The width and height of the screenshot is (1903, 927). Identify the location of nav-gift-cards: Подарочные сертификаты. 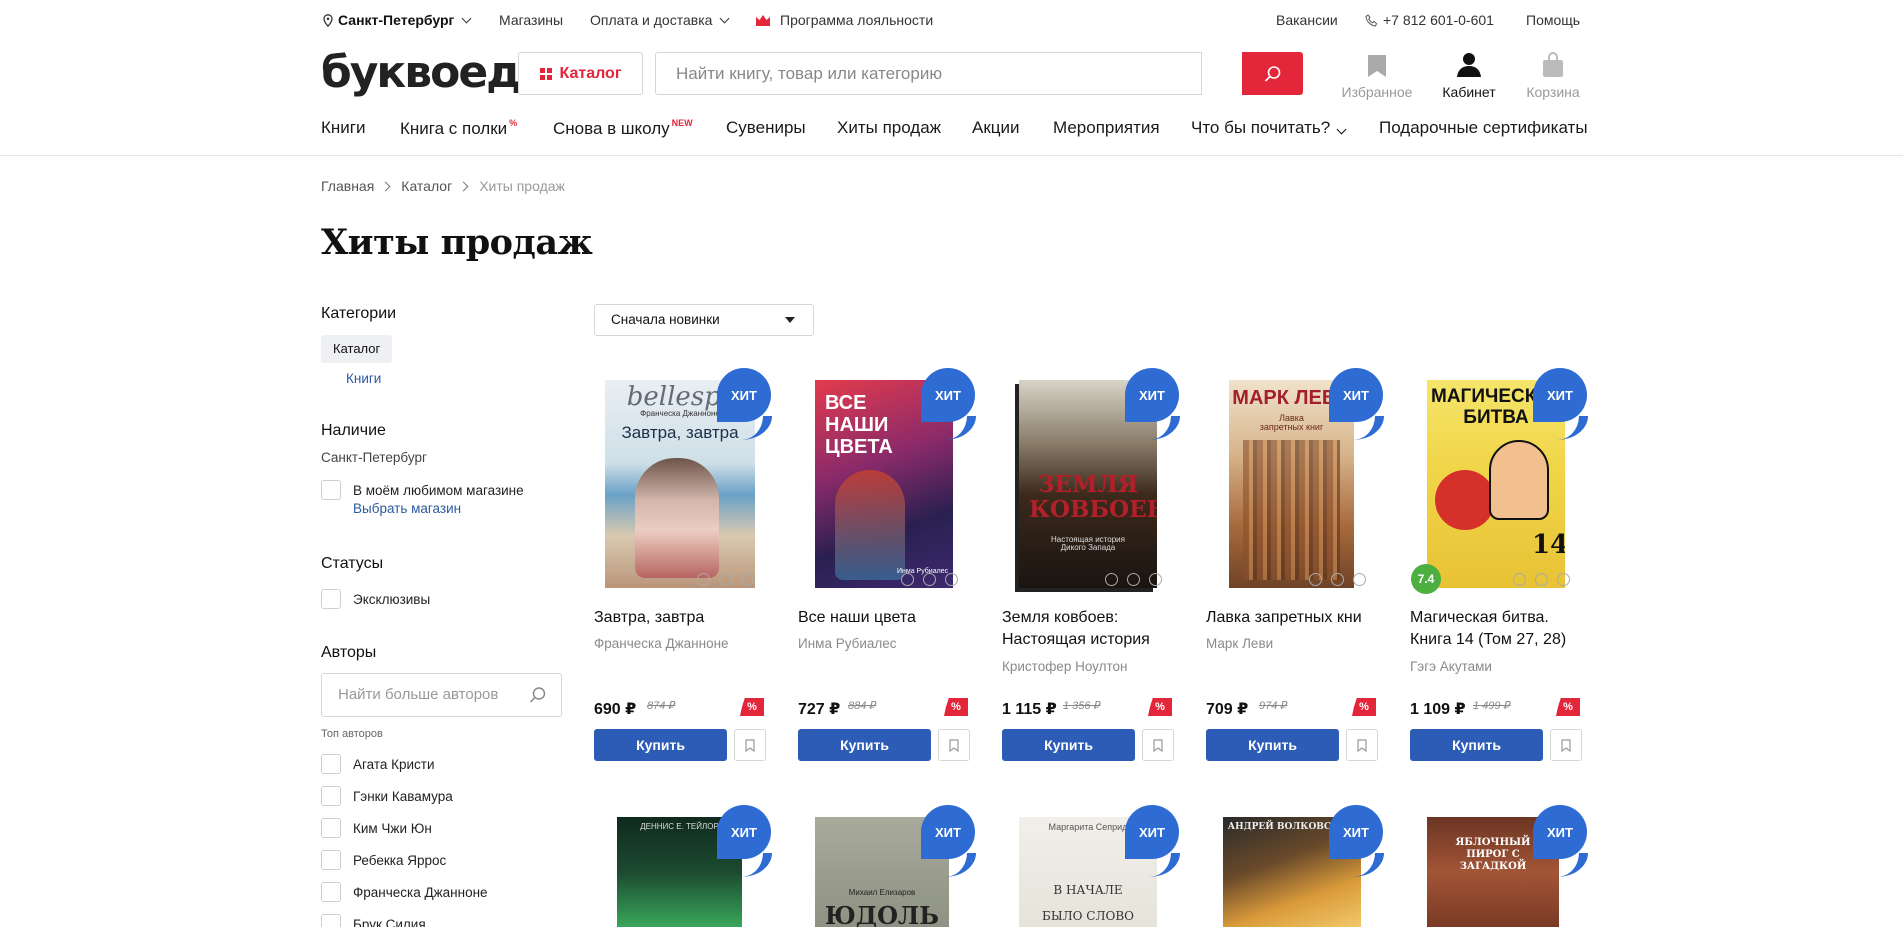
(1483, 128).